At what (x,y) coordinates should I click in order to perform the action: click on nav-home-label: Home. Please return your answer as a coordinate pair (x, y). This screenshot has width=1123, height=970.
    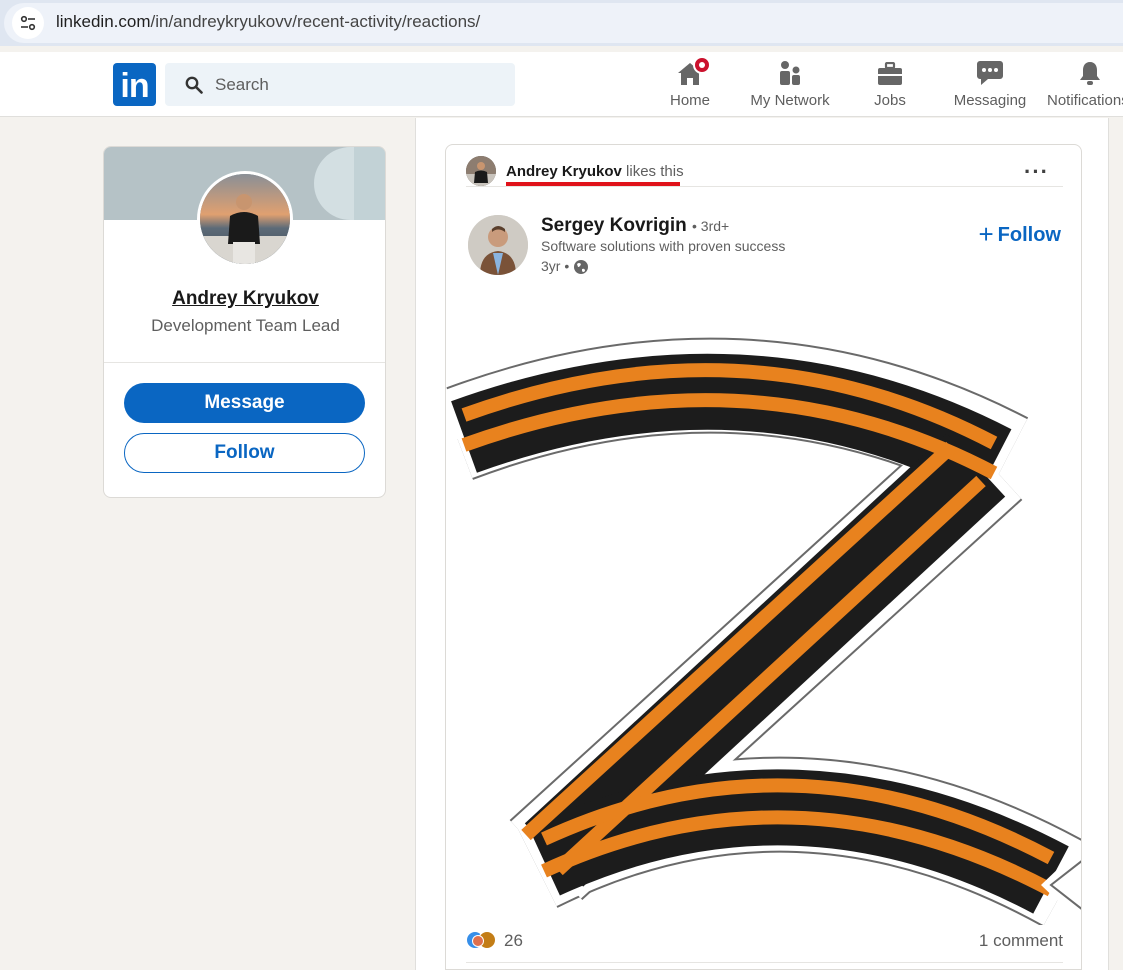
    Looking at the image, I should click on (689, 100).